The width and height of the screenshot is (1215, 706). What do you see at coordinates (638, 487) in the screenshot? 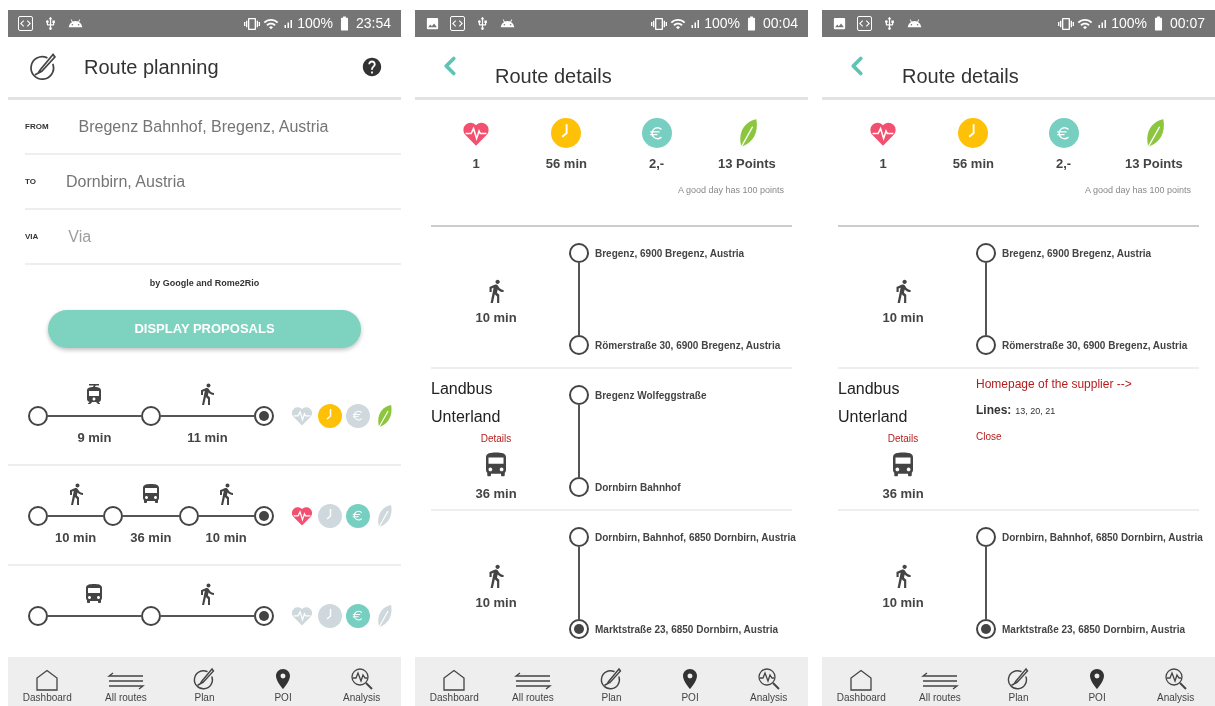
I see `stop-address: Dornbirn Bahnhof` at bounding box center [638, 487].